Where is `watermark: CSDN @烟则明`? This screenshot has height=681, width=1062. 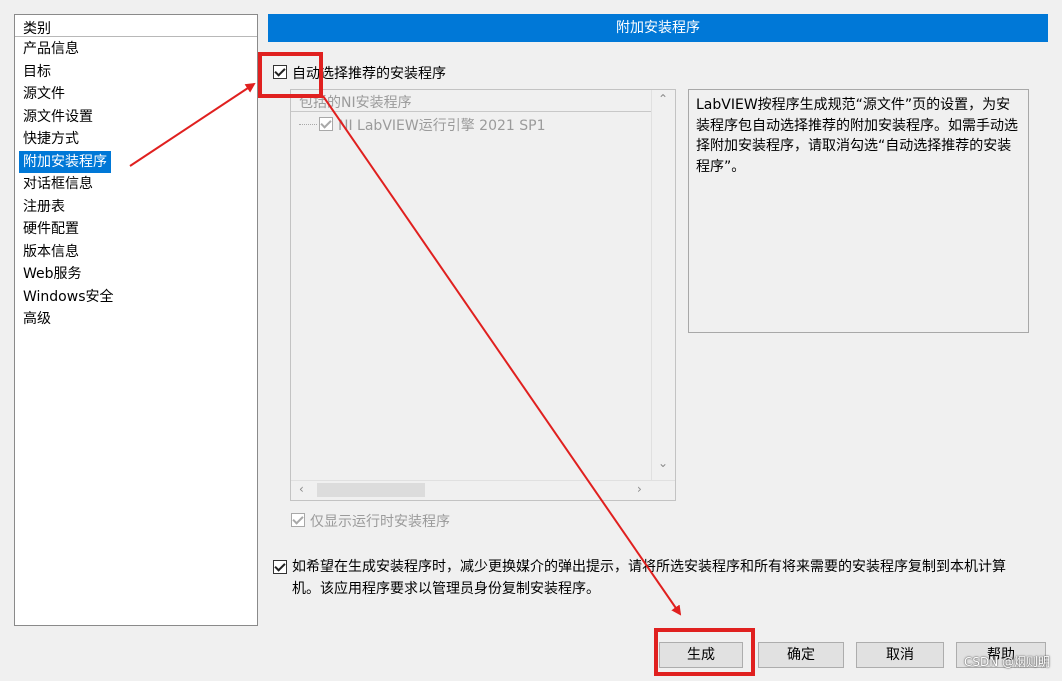 watermark: CSDN @烟则明 is located at coordinates (1006, 662).